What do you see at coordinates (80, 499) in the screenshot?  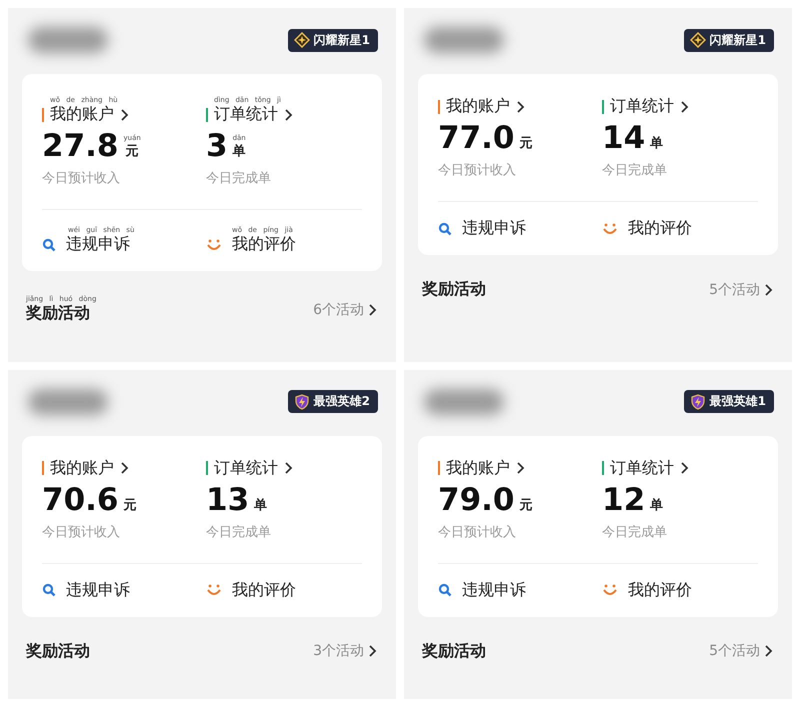 I see `stat-value: 70.6` at bounding box center [80, 499].